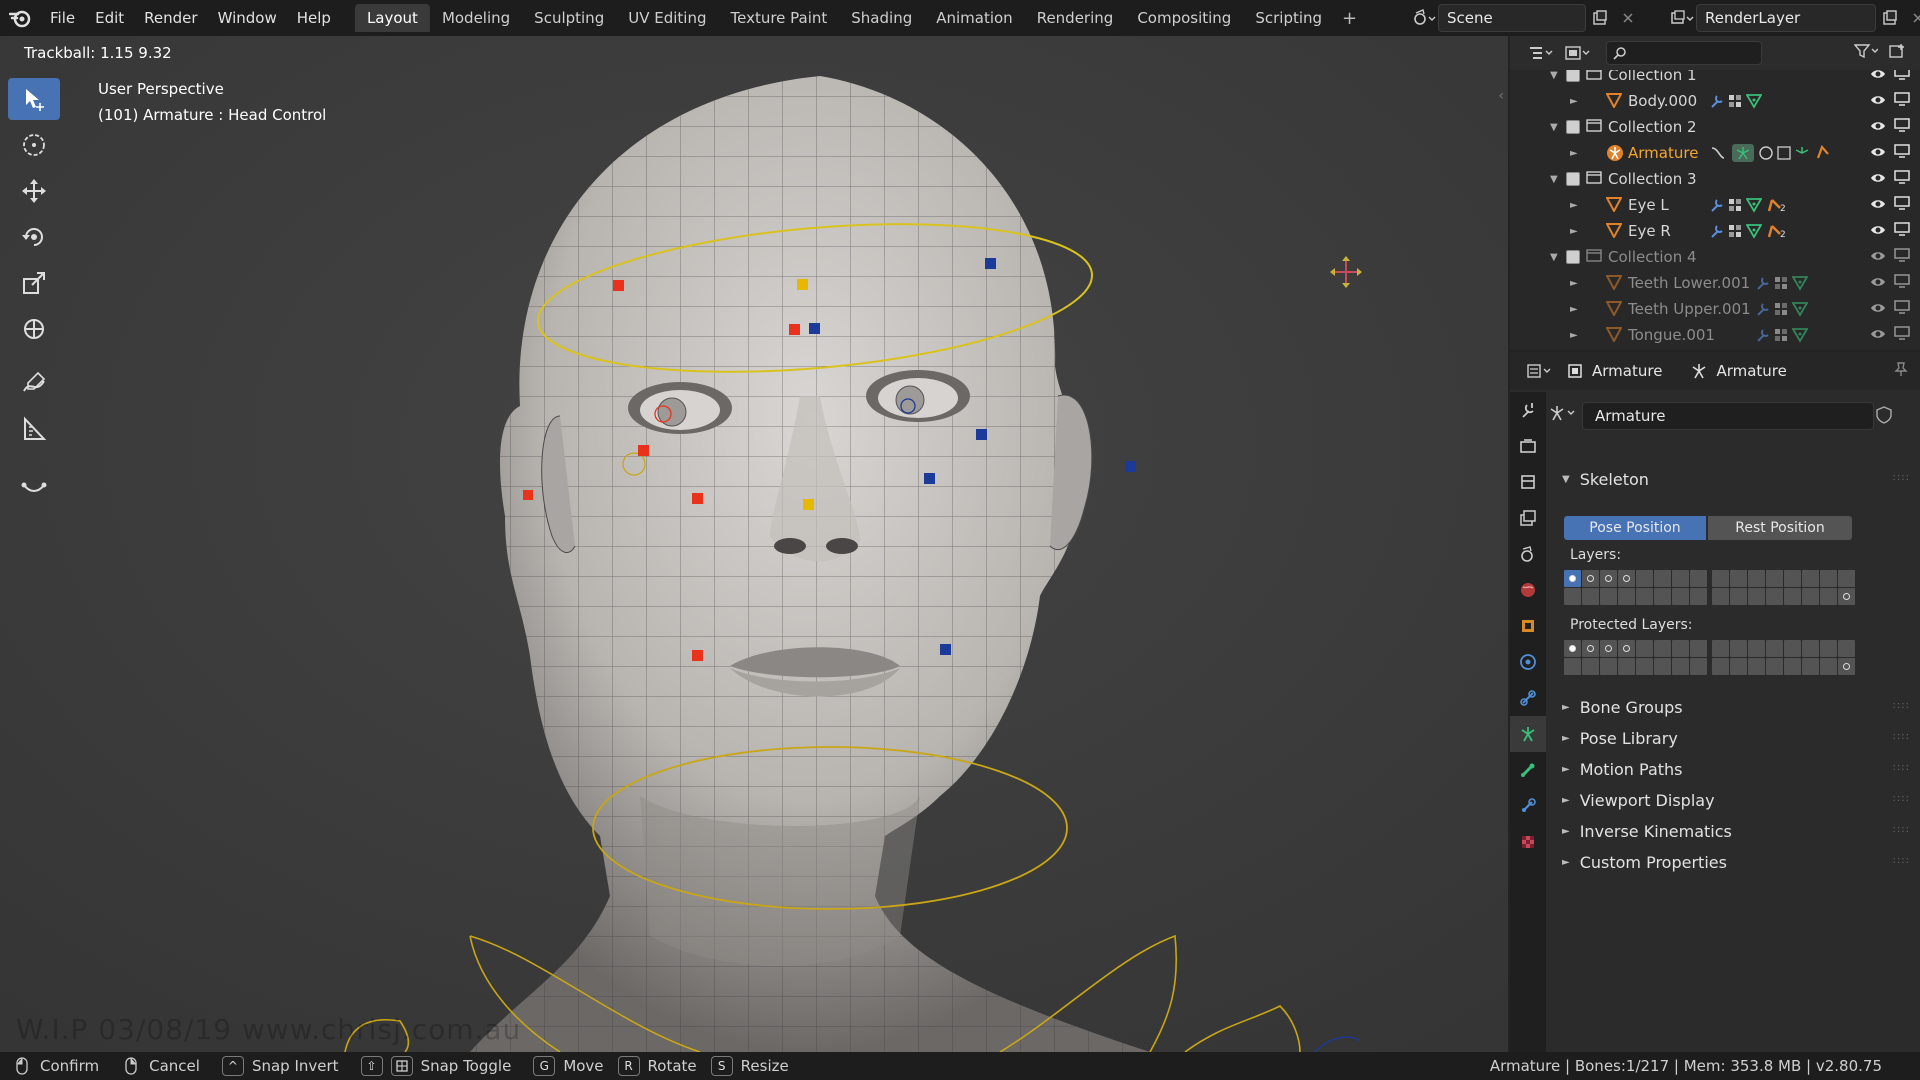 This screenshot has height=1080, width=1920. Describe the element at coordinates (1884, 417) in the screenshot. I see `fake-user-shield-icon` at that location.